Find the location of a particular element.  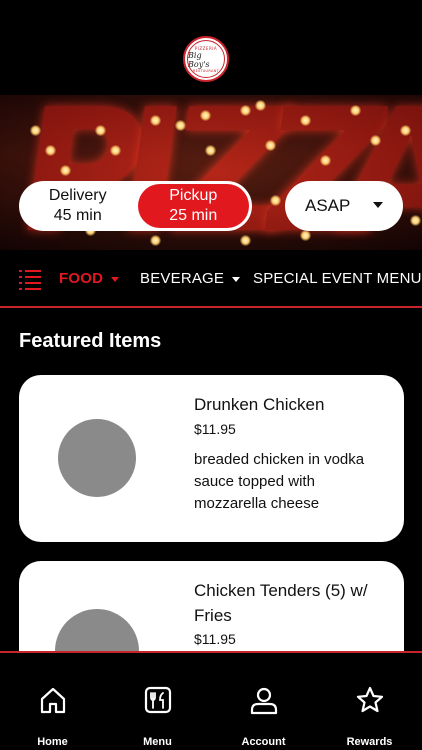

nav-account: Account is located at coordinates (263, 701).